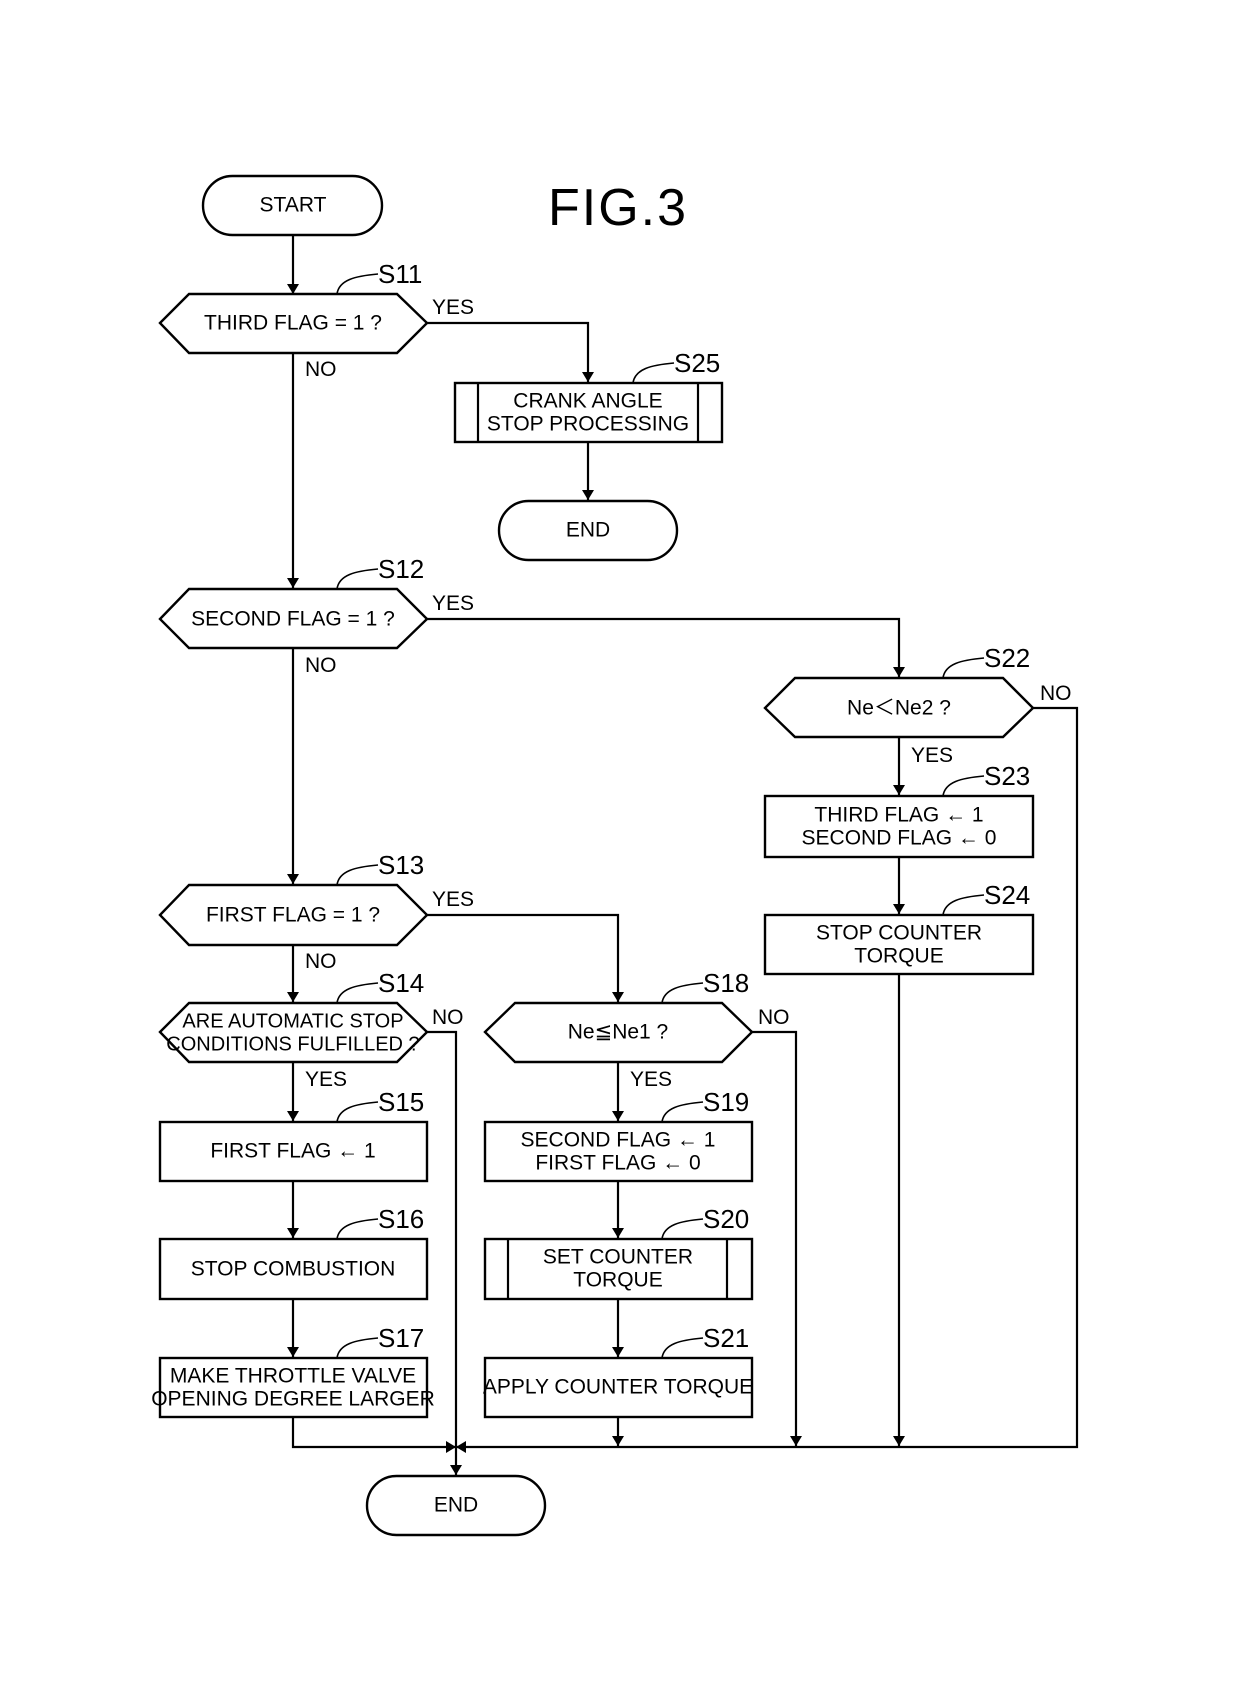  I want to click on label-s12-yes: YES, so click(453, 603).